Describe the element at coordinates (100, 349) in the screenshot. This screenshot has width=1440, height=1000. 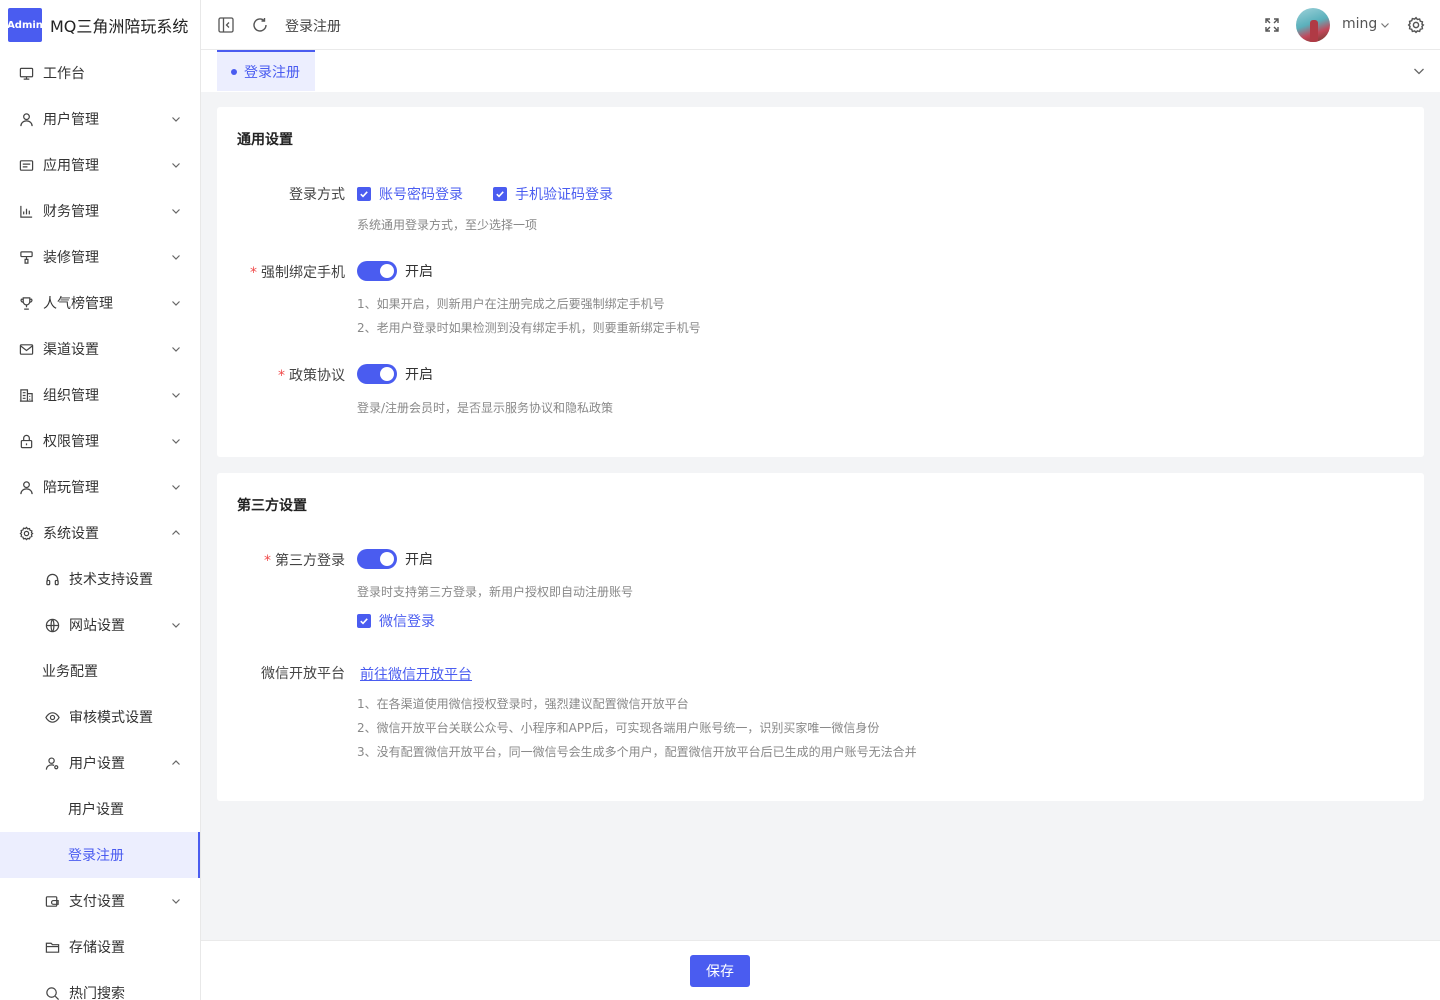
I see `sidebar-item-channel: 渠道设置` at that location.